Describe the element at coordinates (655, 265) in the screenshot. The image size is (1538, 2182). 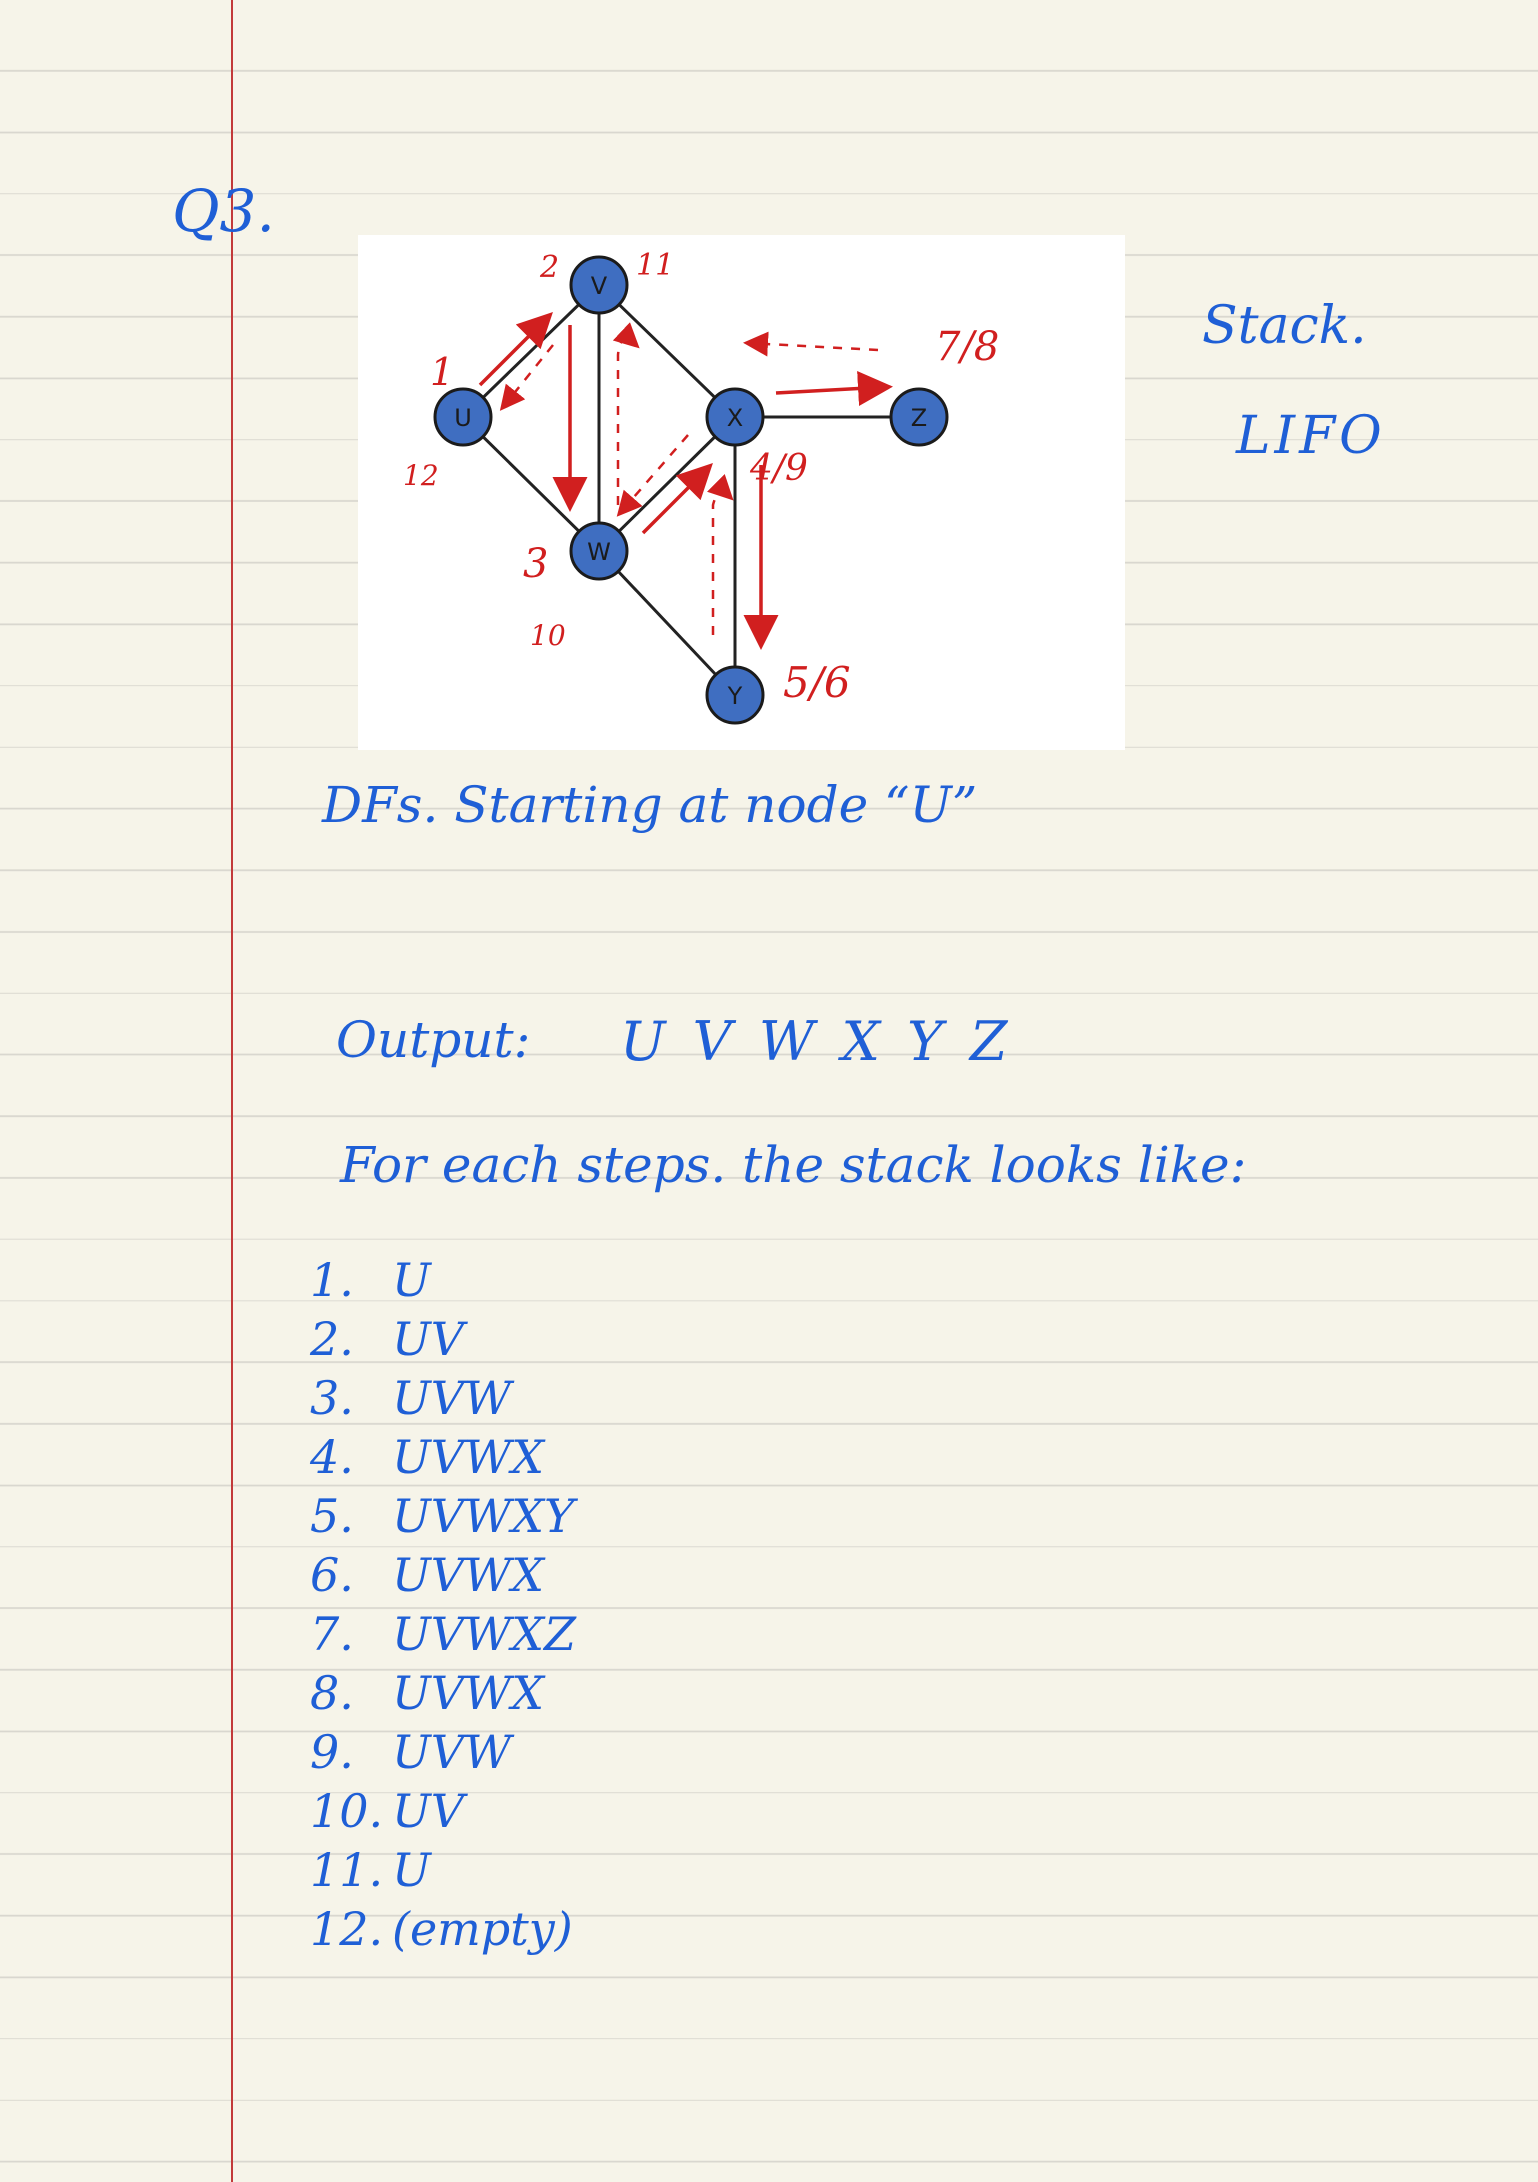
I see `annotation-v-finish: 11` at that location.